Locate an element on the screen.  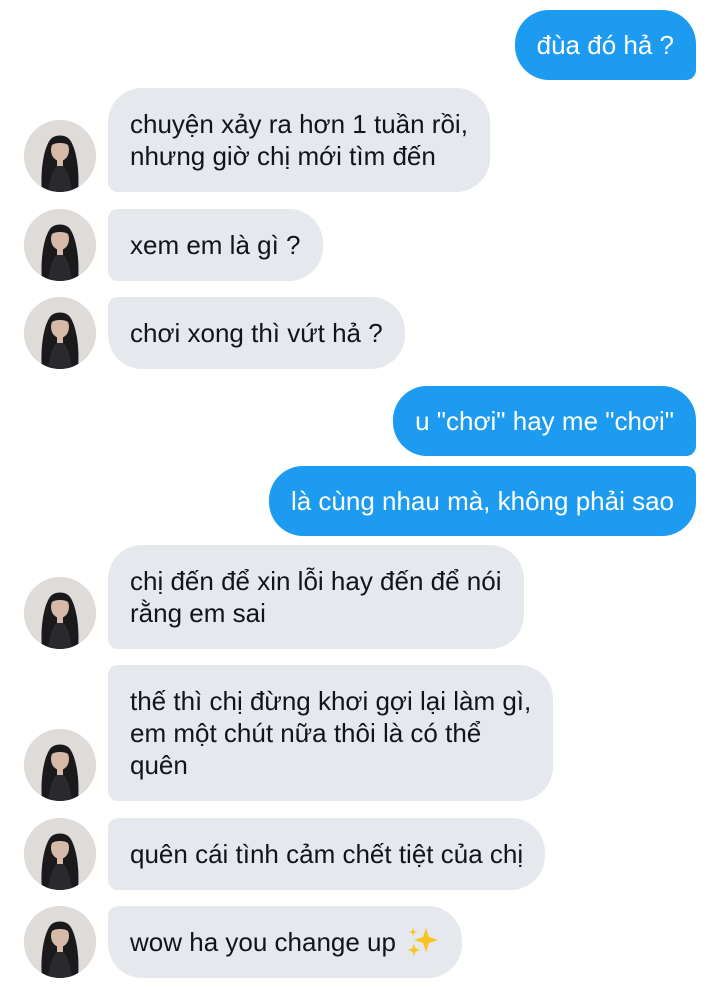
message-line: chơi xong thì vứt hả ? is located at coordinates (256, 333).